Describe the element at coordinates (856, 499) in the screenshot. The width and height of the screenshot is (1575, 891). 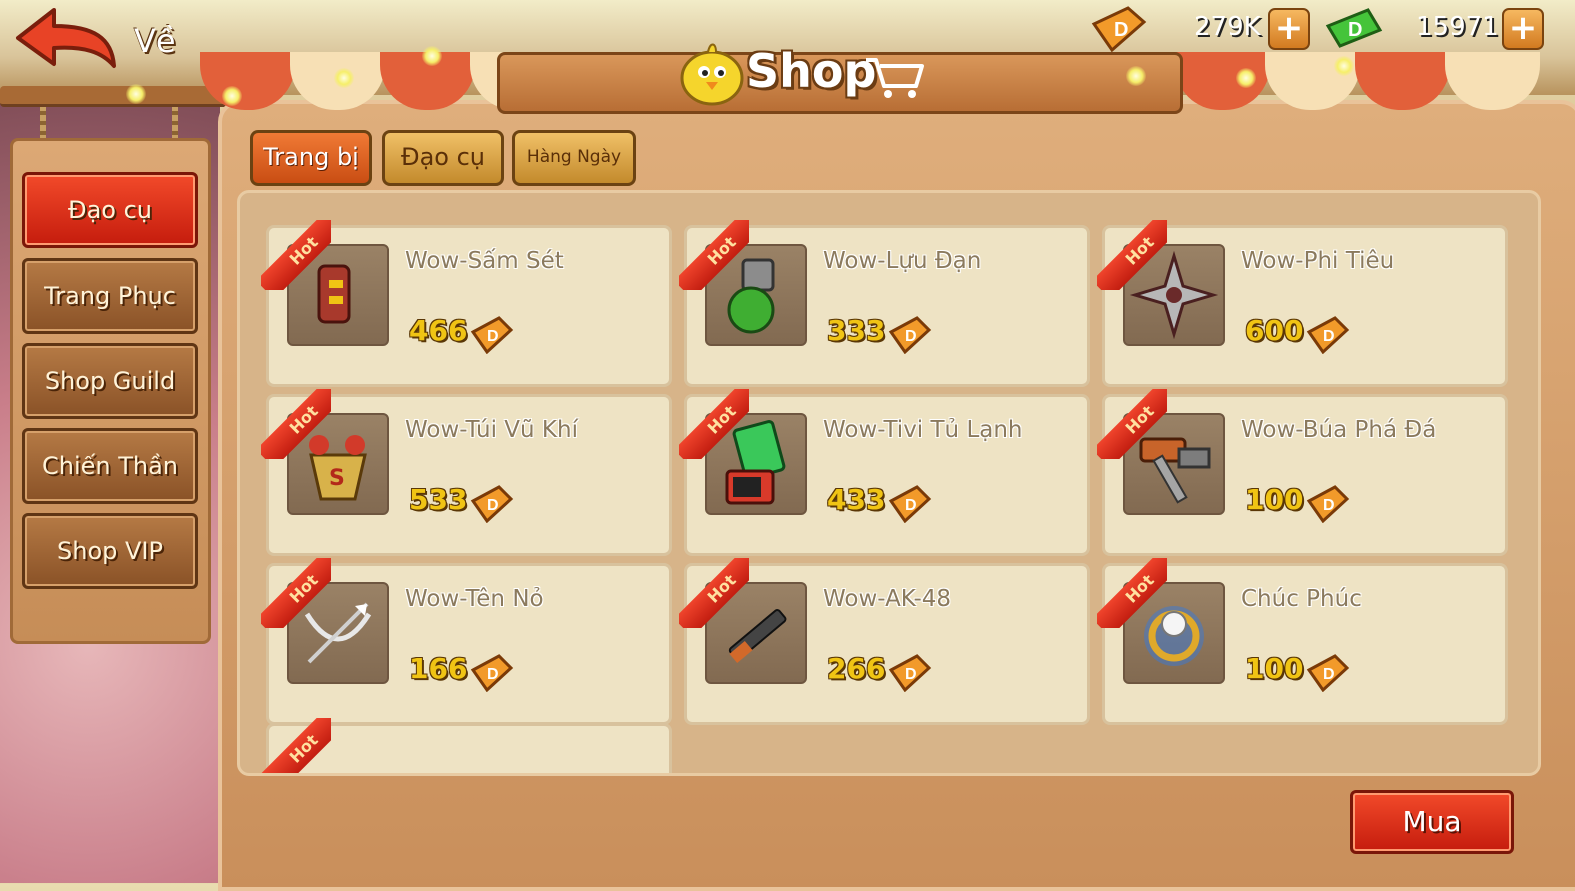
I see `item-price: 433` at that location.